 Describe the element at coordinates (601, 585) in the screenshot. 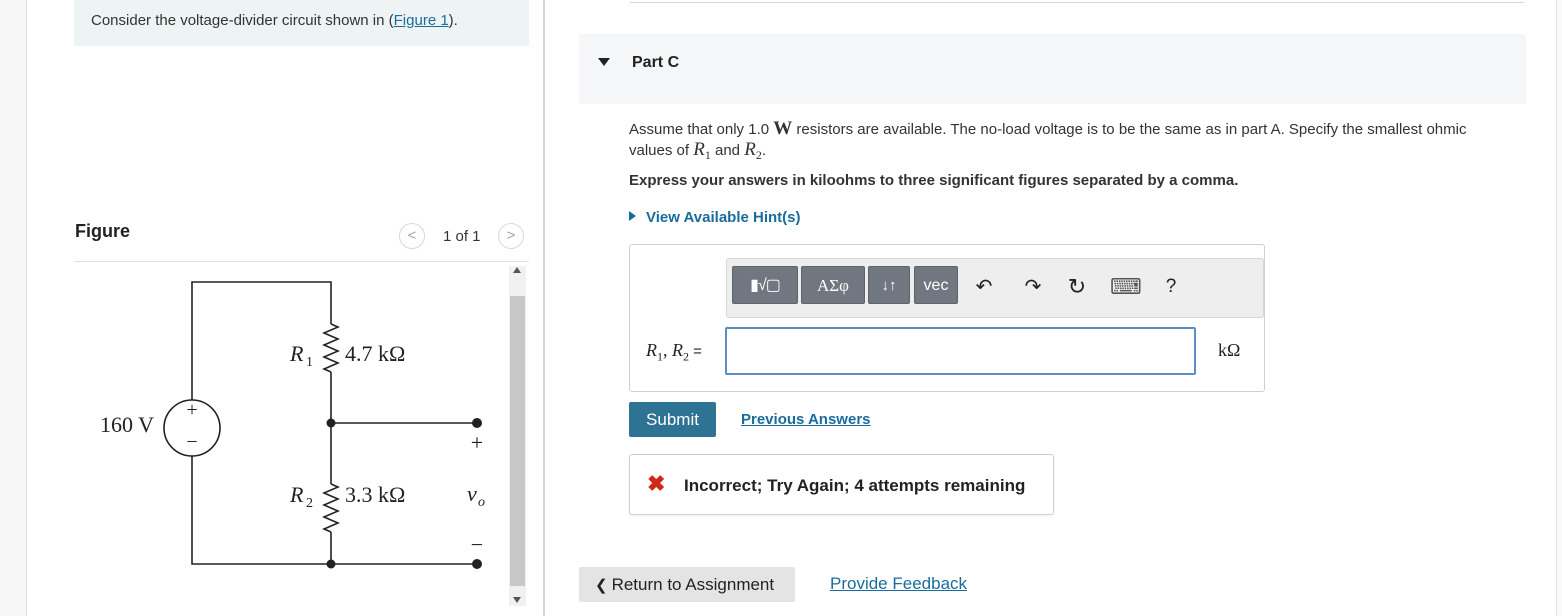

I see `chevron-left-icon: ❮` at that location.